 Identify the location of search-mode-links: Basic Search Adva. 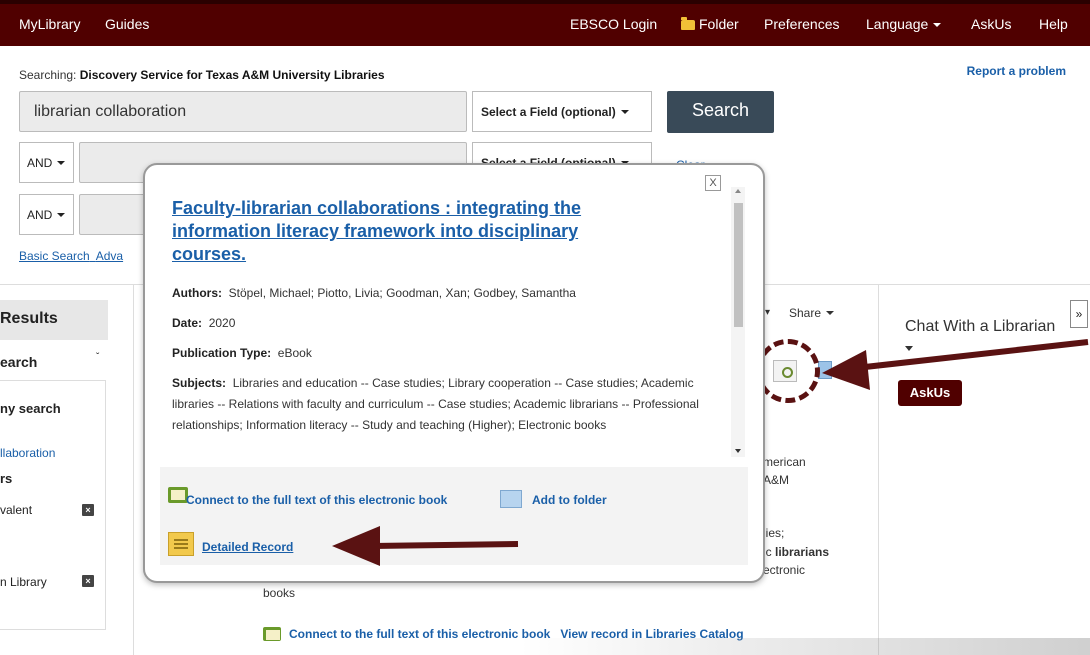
(71, 256).